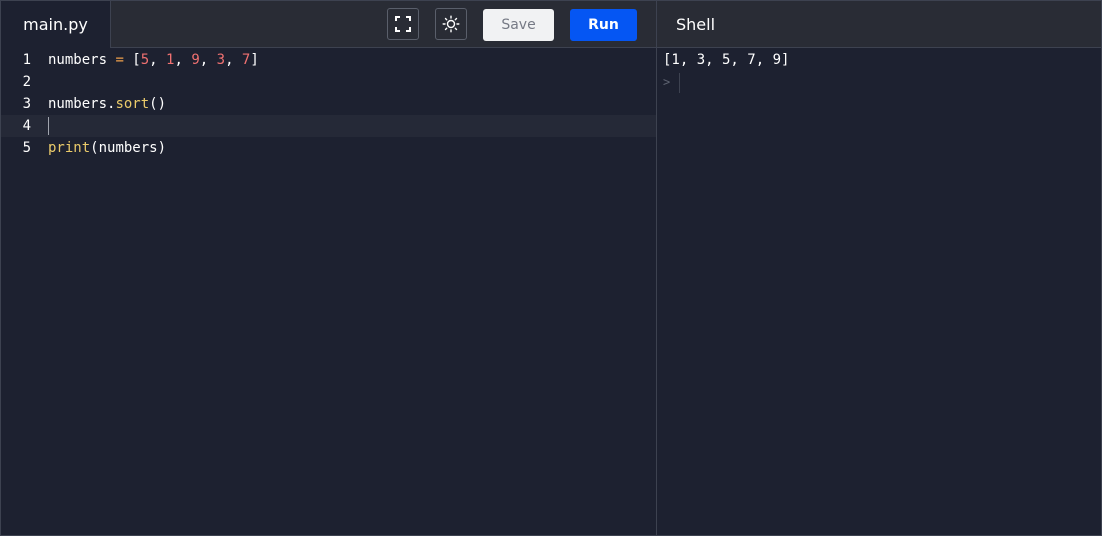  What do you see at coordinates (882, 82) in the screenshot?
I see `shell-prompt-line: >` at bounding box center [882, 82].